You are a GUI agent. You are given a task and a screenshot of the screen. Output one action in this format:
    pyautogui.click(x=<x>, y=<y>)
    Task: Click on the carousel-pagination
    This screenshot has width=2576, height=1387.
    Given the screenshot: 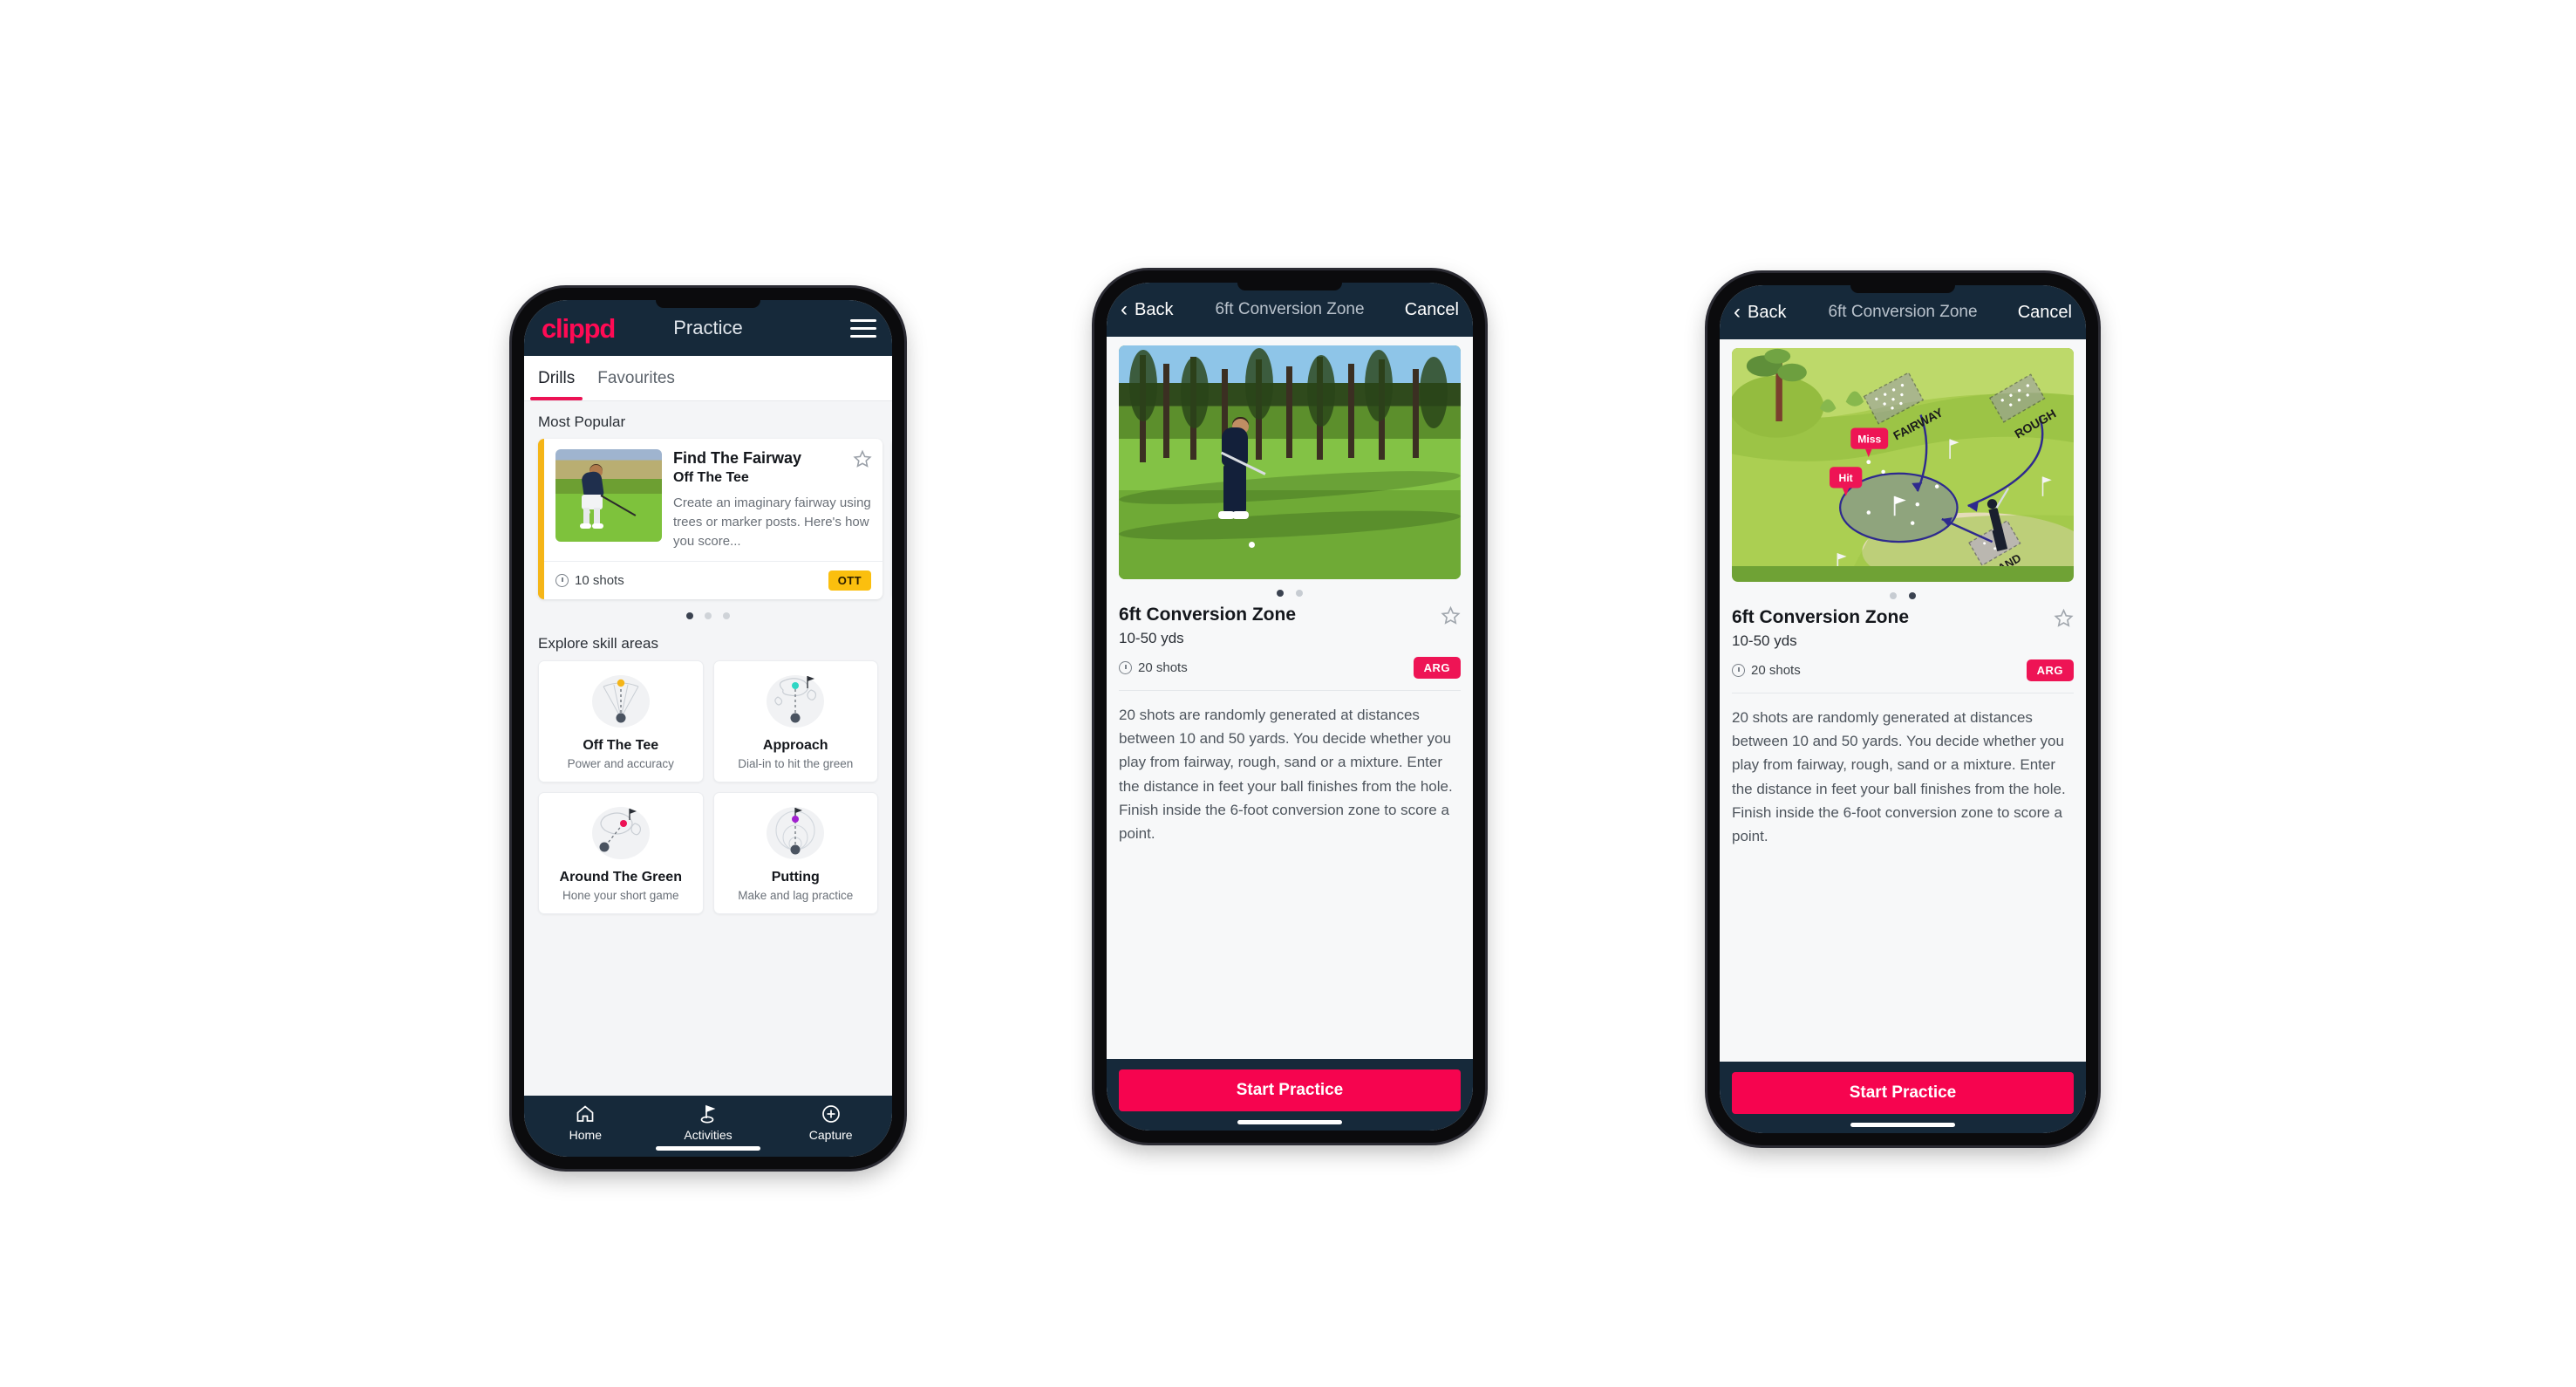 What is the action you would take?
    pyautogui.click(x=708, y=611)
    